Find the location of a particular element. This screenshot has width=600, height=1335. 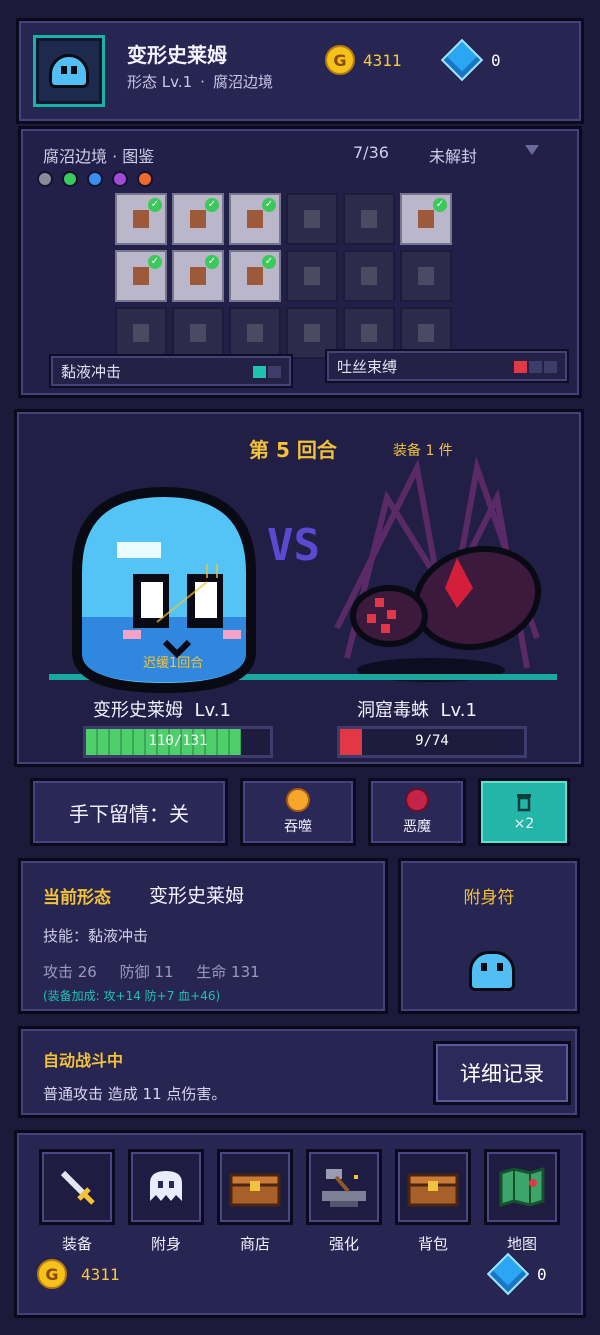

discard-button: ×2 is located at coordinates (524, 812).